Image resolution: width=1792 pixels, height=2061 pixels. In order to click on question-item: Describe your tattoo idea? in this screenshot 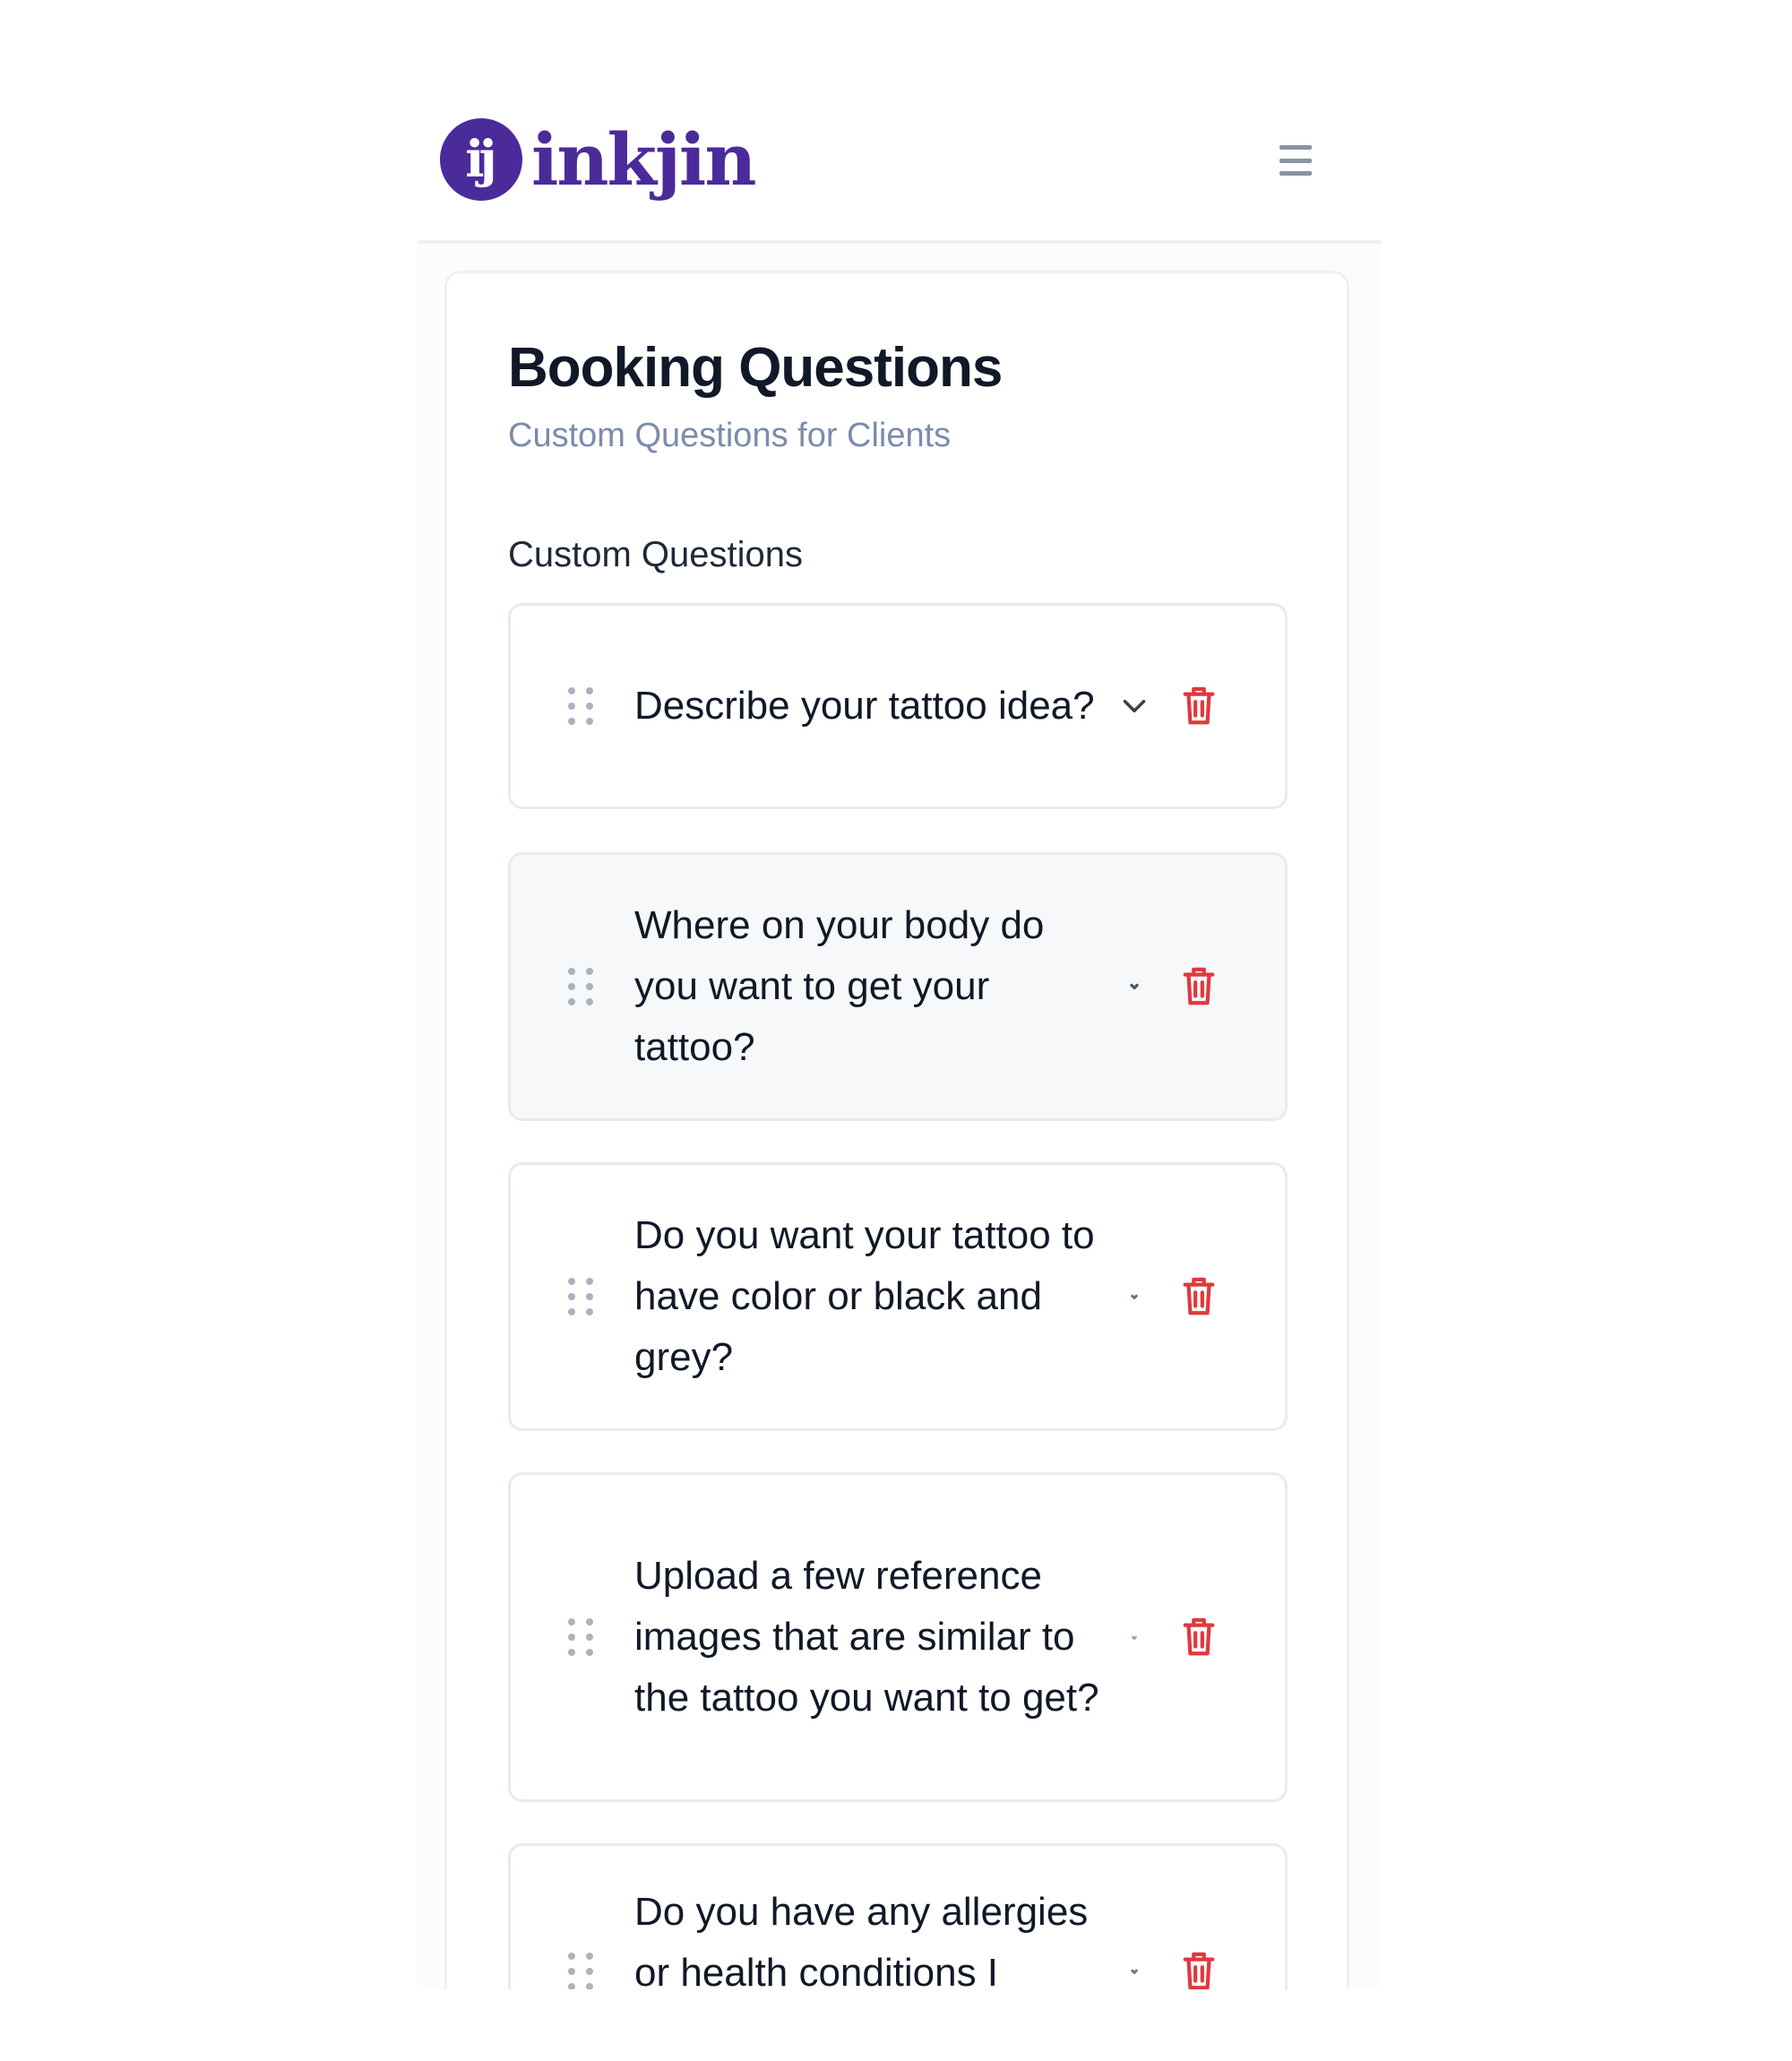, I will do `click(898, 706)`.